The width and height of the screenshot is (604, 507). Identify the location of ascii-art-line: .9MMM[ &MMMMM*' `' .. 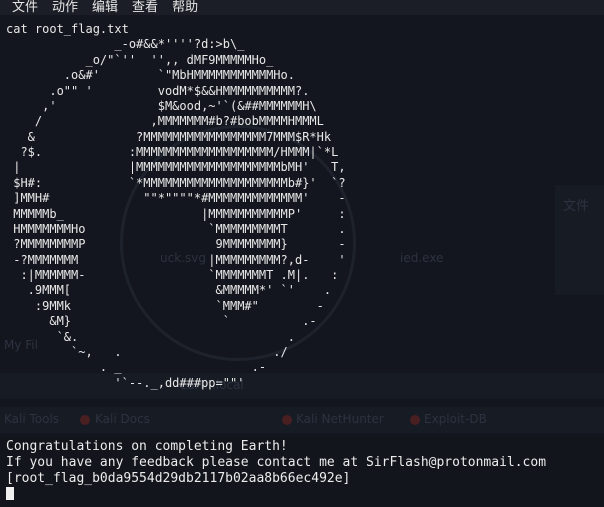
(169, 290).